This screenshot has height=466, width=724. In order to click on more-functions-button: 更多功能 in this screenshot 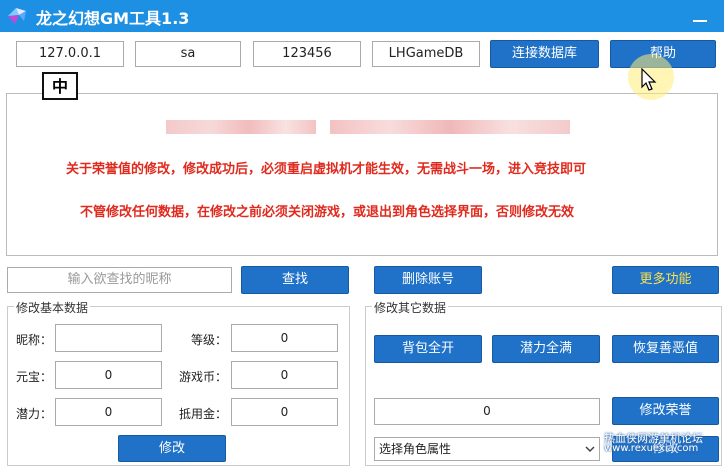, I will do `click(665, 280)`.